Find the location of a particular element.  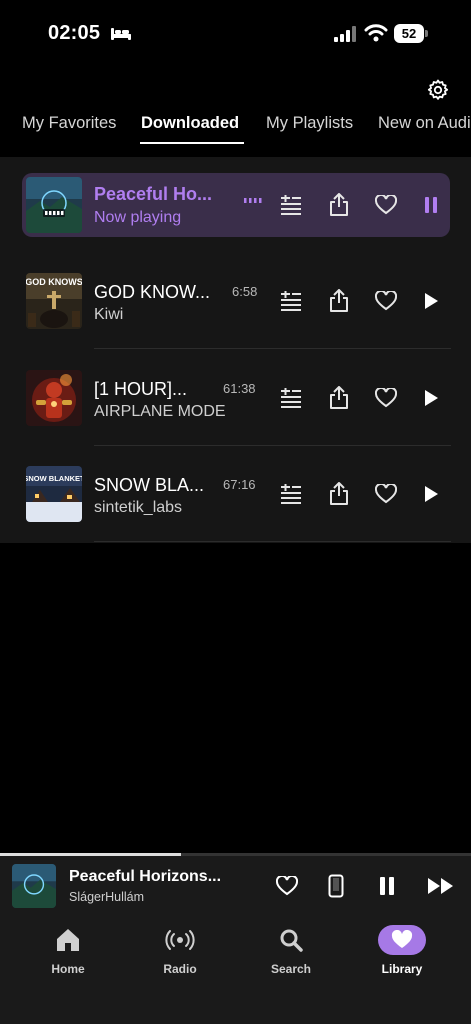

fast-forward-icon is located at coordinates (441, 886).